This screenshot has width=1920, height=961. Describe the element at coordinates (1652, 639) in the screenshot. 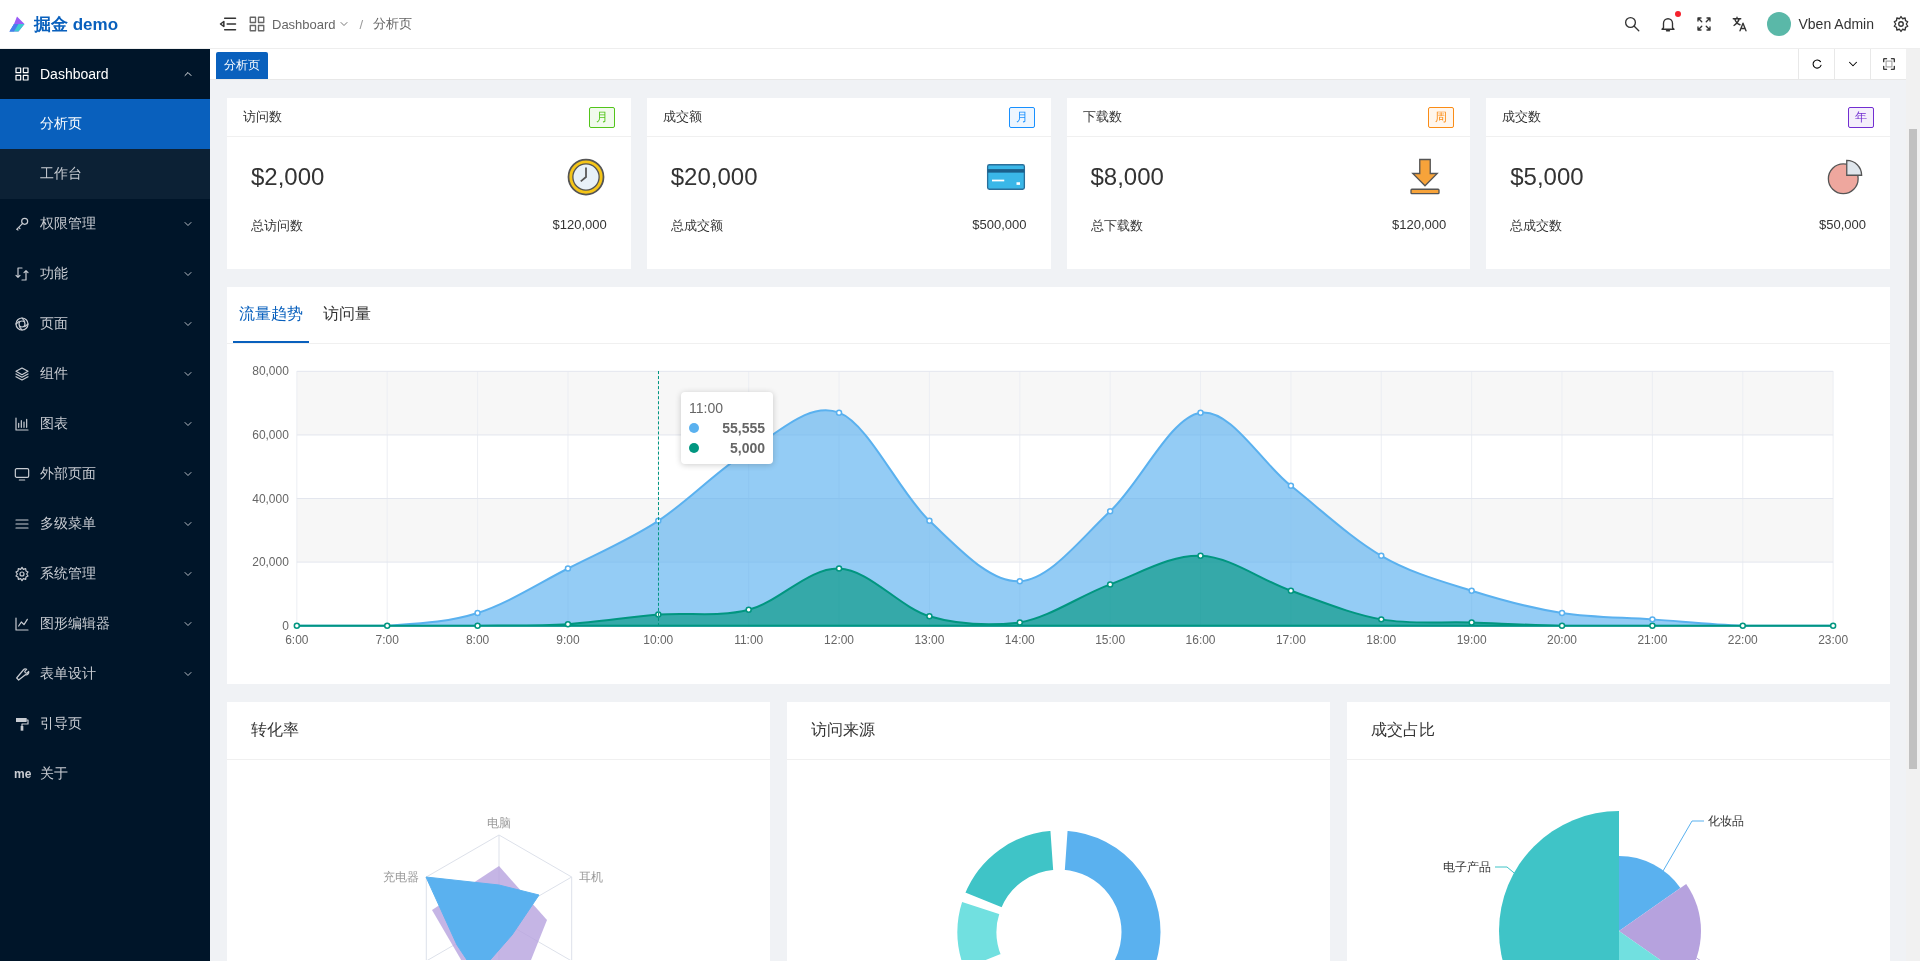

I see `x-tick-label: 21:00` at that location.